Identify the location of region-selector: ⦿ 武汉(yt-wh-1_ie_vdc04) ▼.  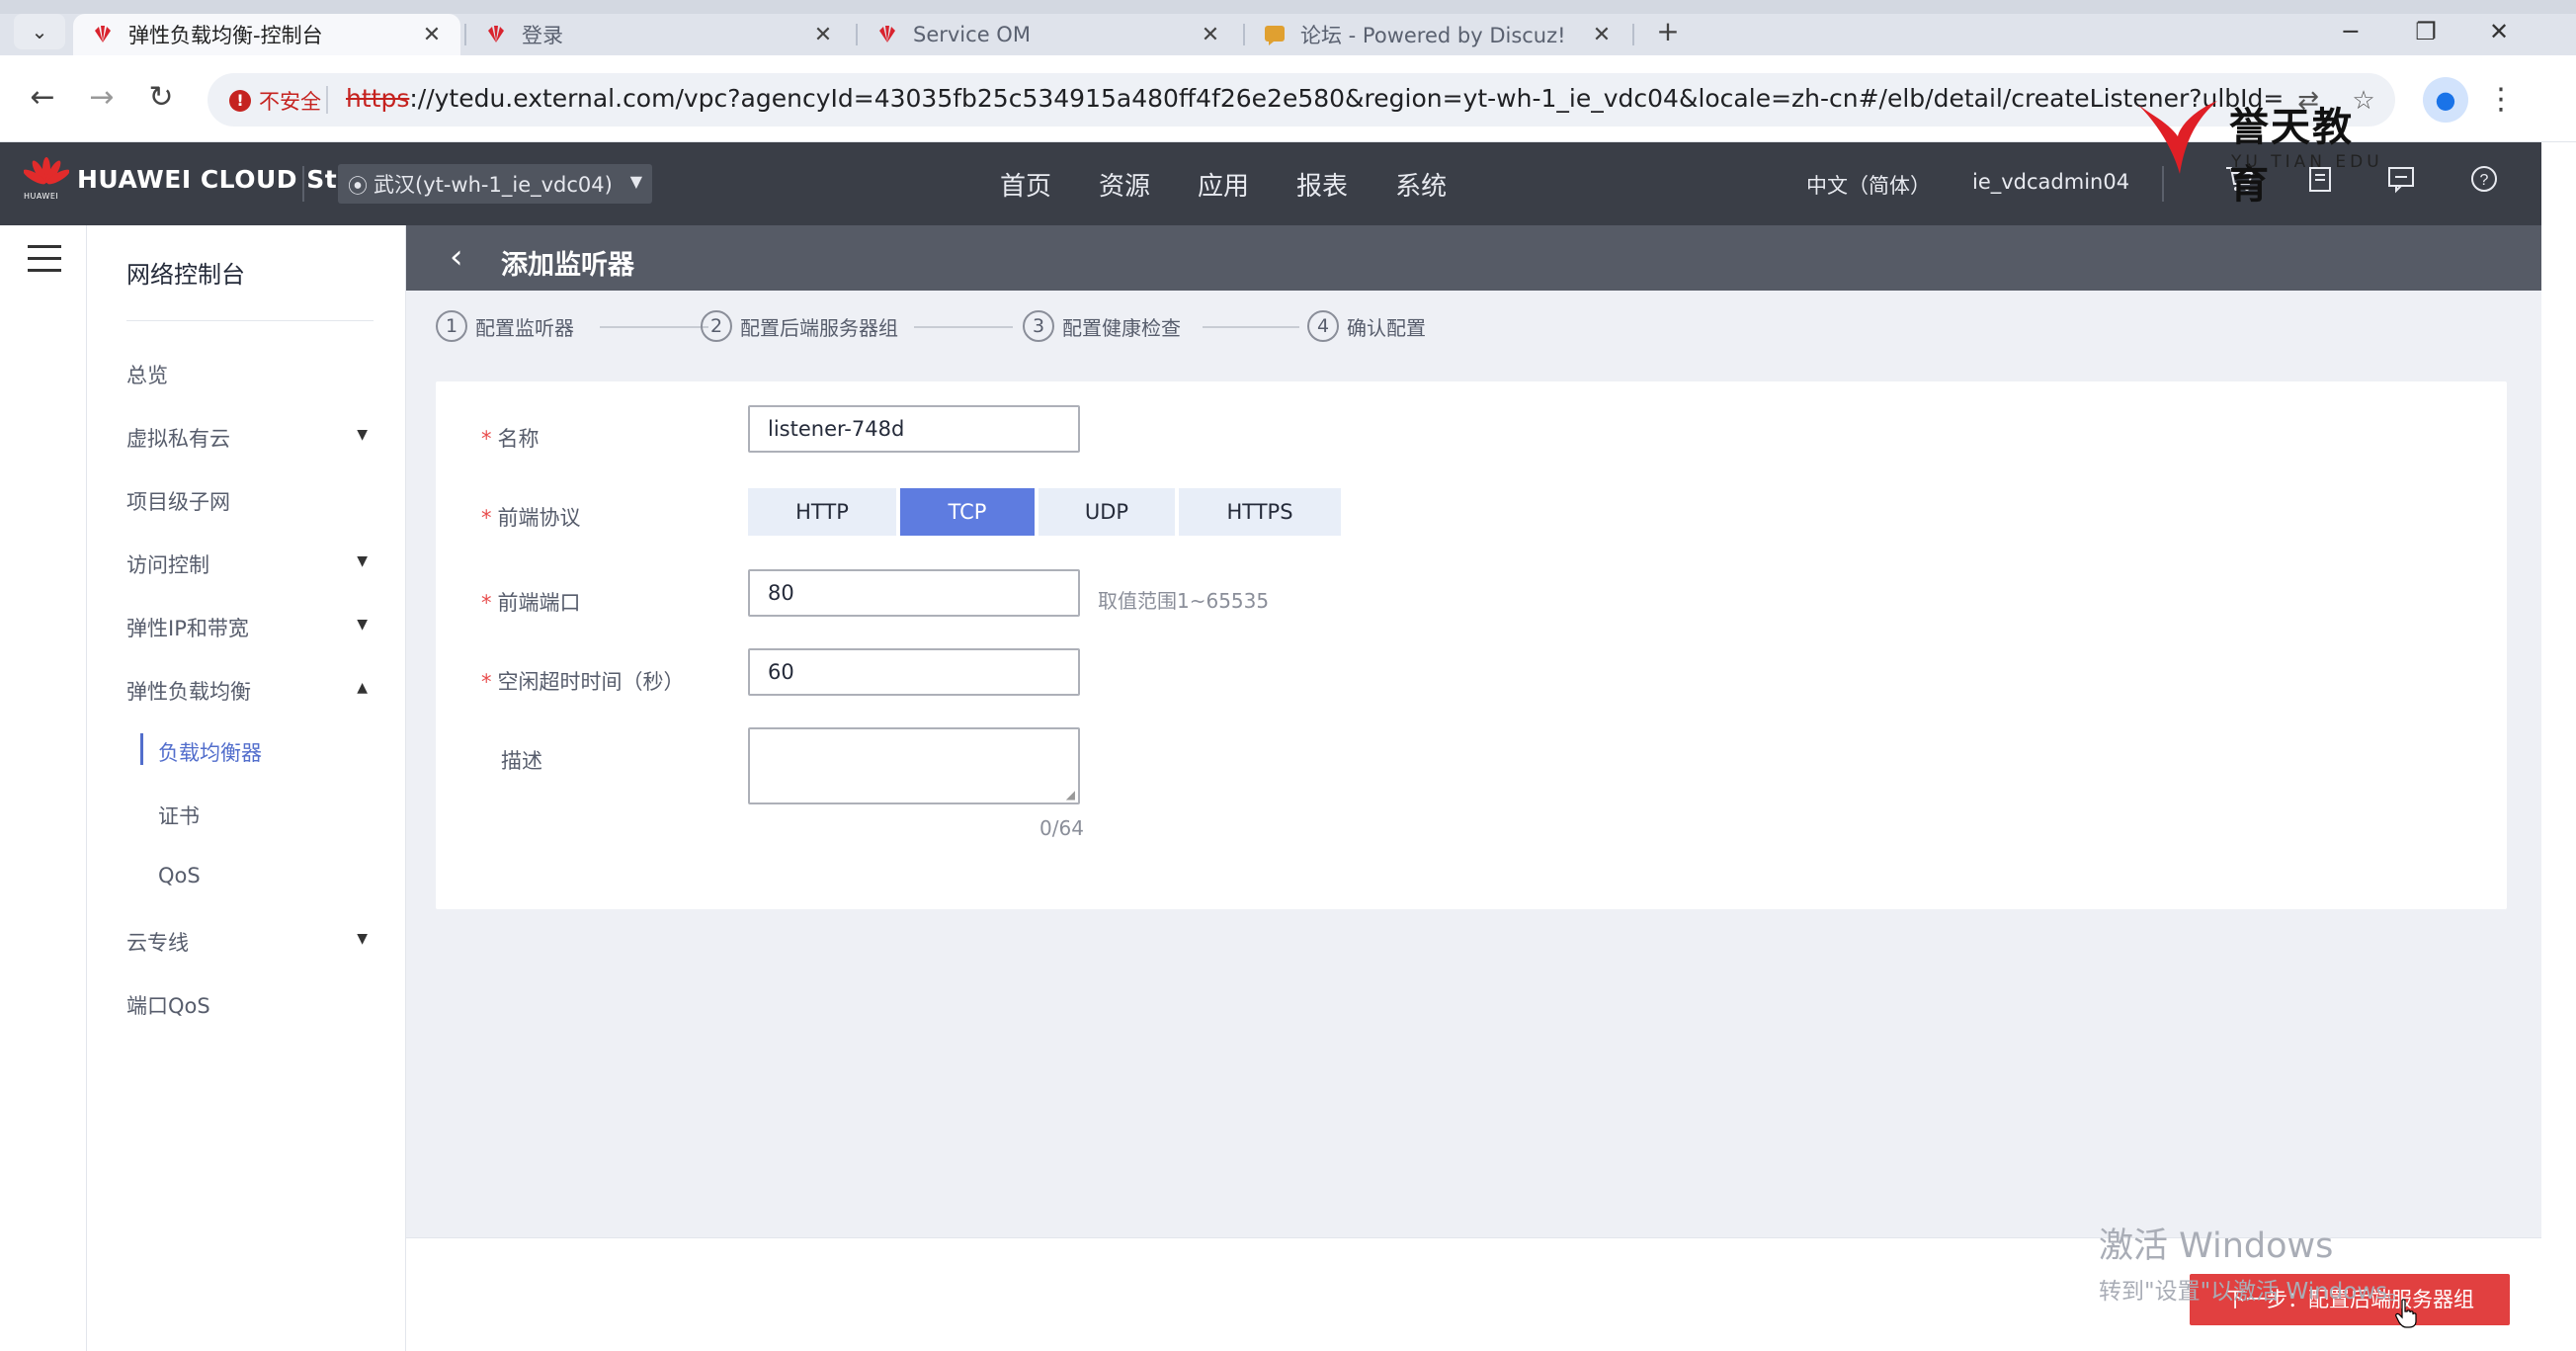
(495, 184).